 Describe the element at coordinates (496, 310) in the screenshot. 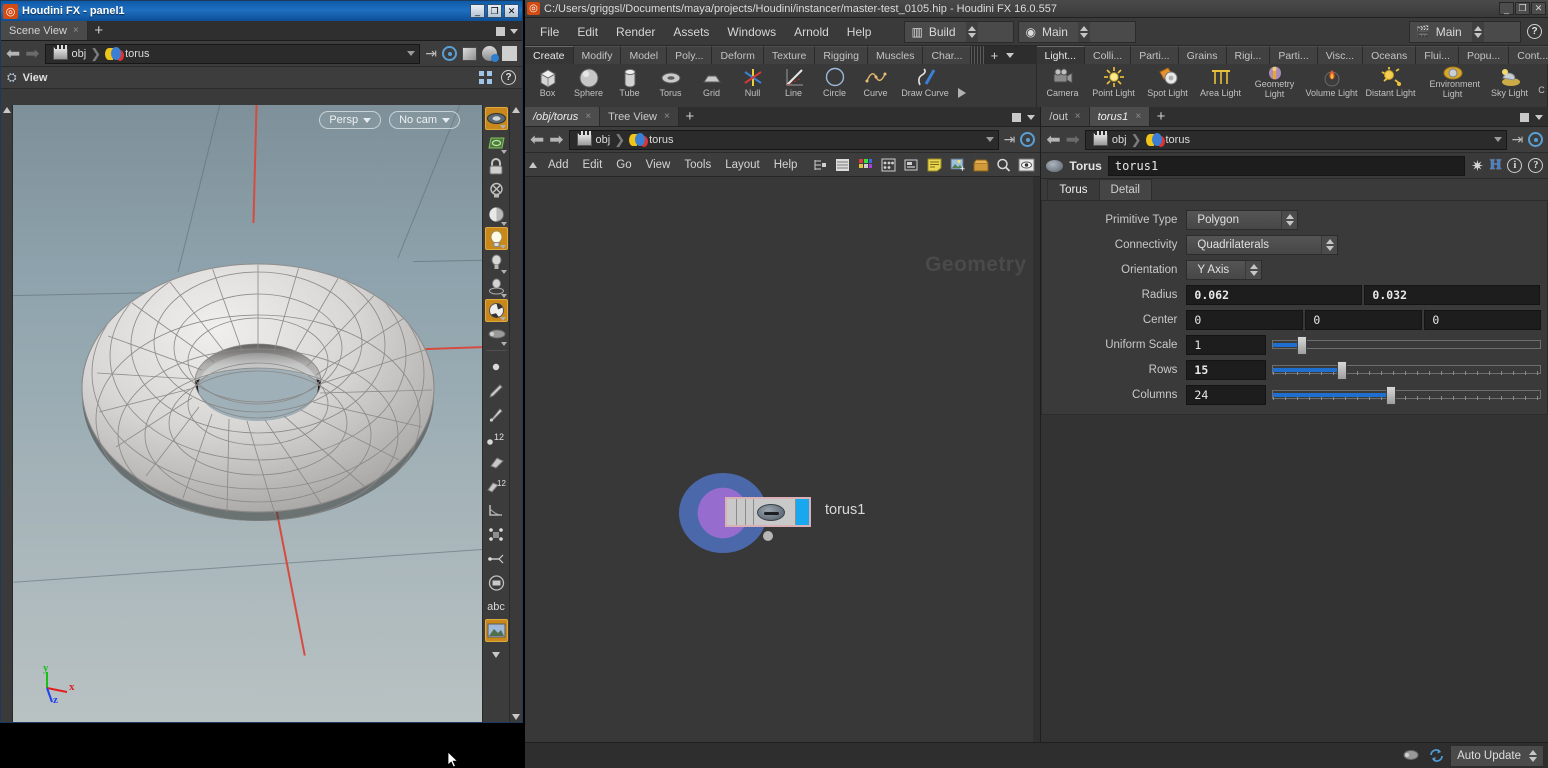

I see `material-icon` at that location.